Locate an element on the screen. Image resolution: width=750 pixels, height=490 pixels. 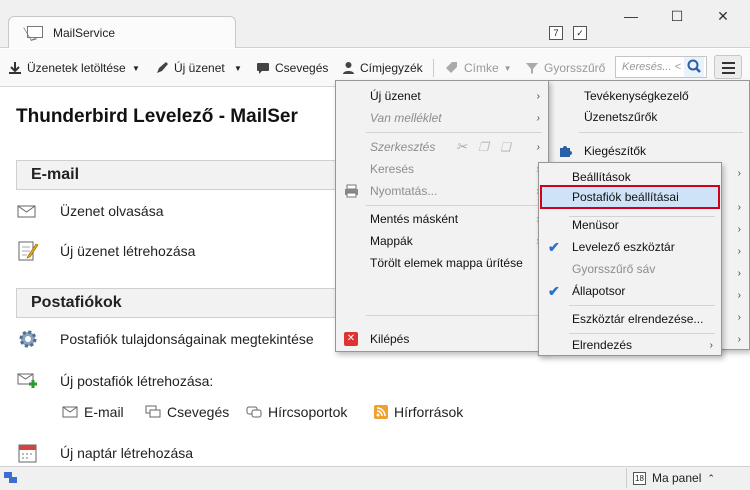
write-message-link: Új üzenet létrehozása is located at coordinates (105, 251).